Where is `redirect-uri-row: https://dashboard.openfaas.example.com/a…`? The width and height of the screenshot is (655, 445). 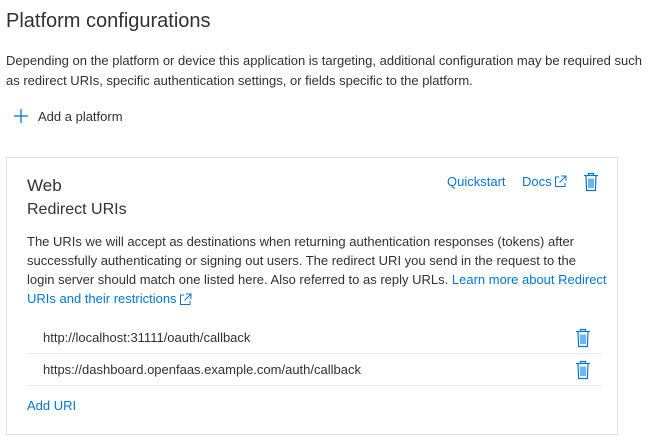 redirect-uri-row: https://dashboard.openfaas.example.com/a… is located at coordinates (314, 370).